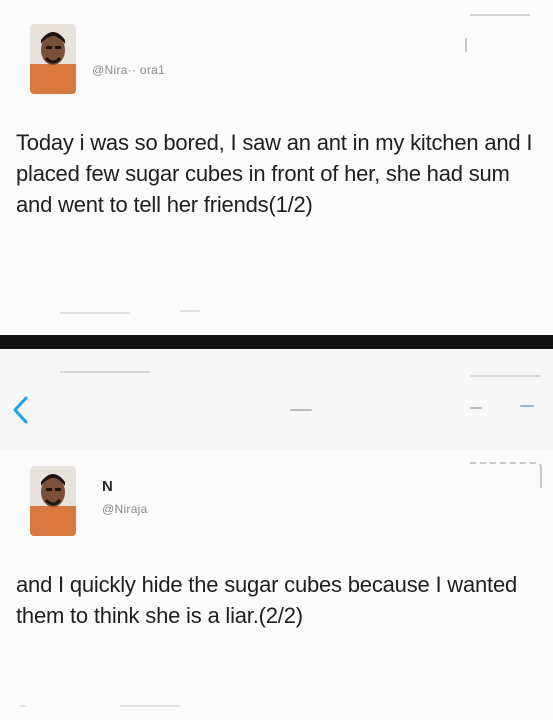  What do you see at coordinates (125, 509) in the screenshot?
I see `handle: @Niraja` at bounding box center [125, 509].